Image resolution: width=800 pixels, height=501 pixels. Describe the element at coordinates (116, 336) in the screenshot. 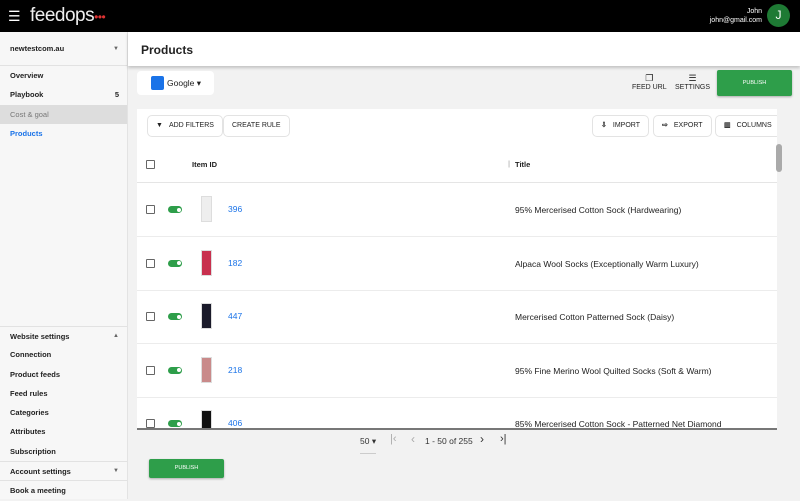

I see `chevron-up-icon: ▲` at that location.